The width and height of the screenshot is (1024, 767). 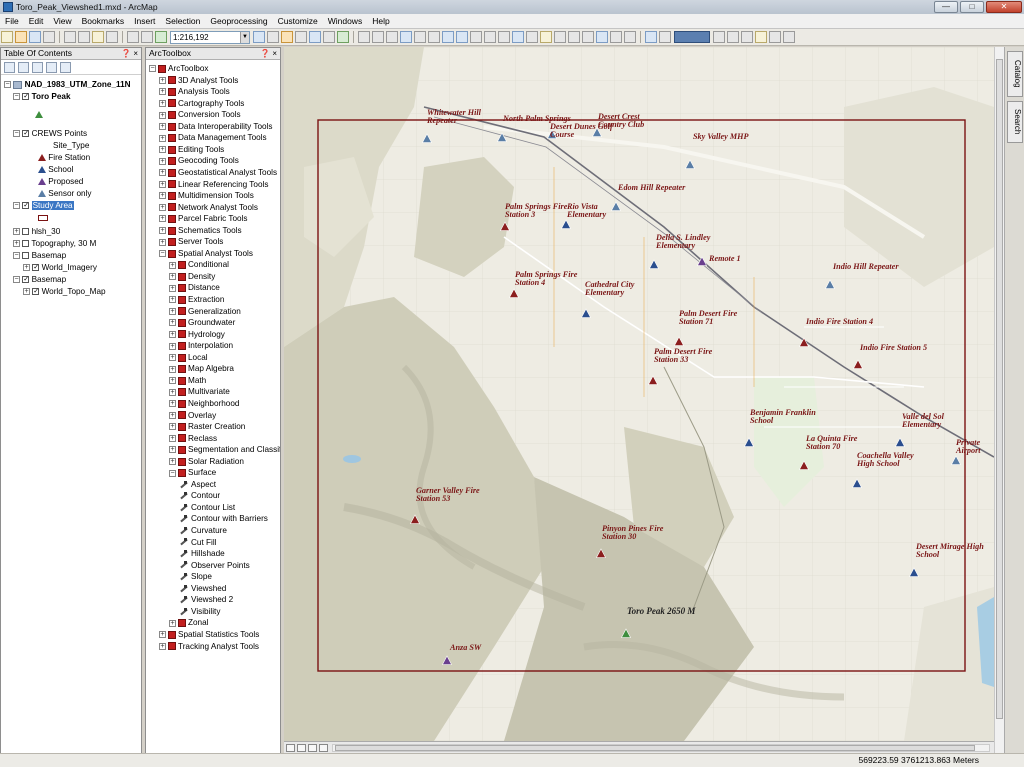 I want to click on toolset-item: + Local, so click(x=188, y=358).